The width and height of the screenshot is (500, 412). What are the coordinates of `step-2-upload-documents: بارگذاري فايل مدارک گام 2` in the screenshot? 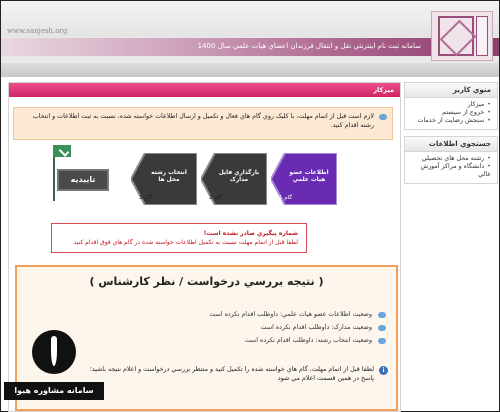 It's located at (234, 179).